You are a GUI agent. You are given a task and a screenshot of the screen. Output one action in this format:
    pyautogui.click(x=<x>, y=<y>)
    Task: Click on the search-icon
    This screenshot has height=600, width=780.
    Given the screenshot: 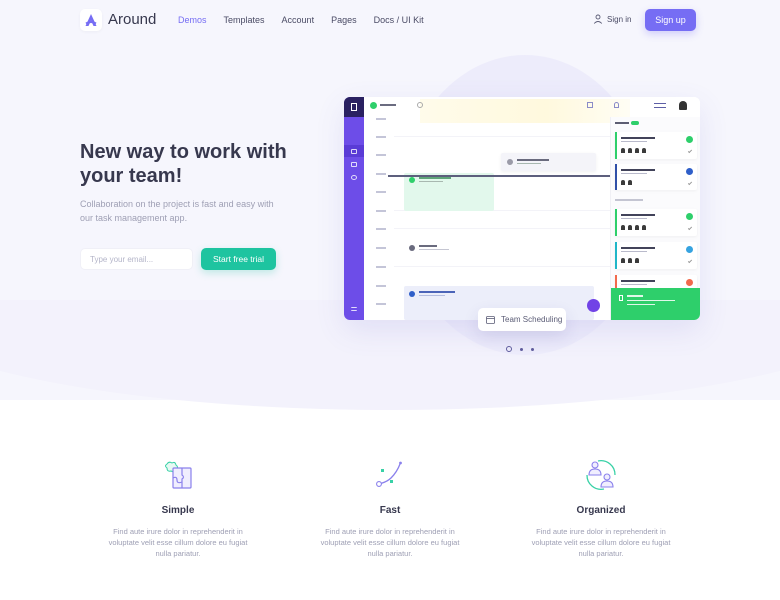 What is the action you would take?
    pyautogui.click(x=420, y=105)
    